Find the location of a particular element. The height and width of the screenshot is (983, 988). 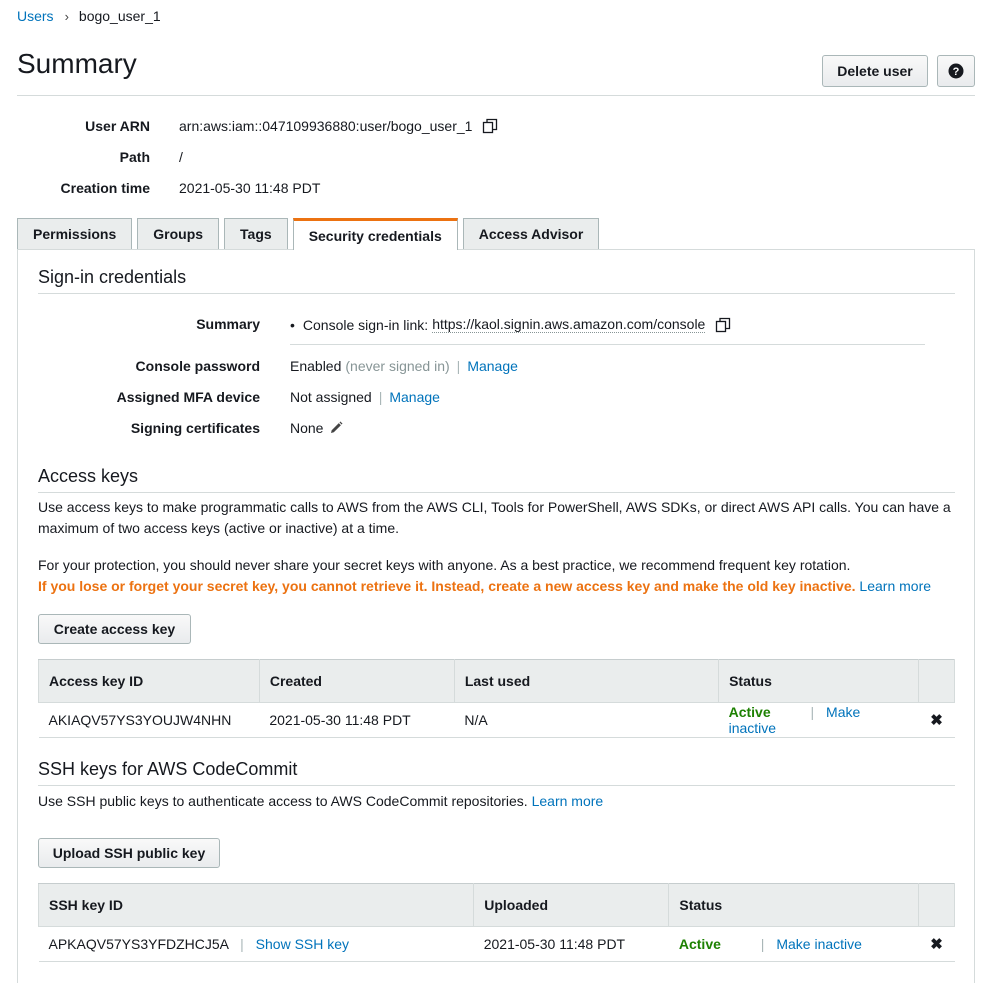

ssh-key-uploaded: 2021-05-30 11:48 PDT is located at coordinates (571, 944).